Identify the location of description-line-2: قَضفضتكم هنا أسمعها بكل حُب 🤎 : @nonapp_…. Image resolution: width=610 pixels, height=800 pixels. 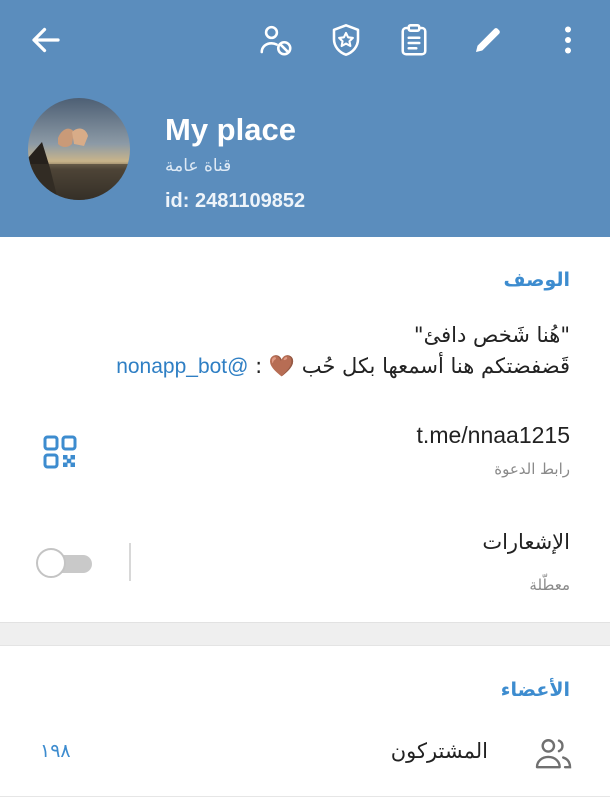
(300, 366).